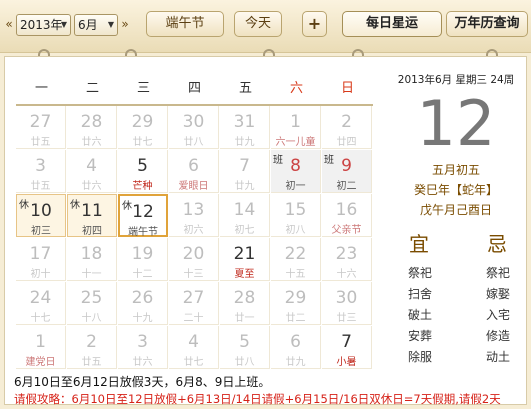 The width and height of the screenshot is (531, 409). What do you see at coordinates (296, 303) in the screenshot?
I see `calendar-day: 29 廿二` at bounding box center [296, 303].